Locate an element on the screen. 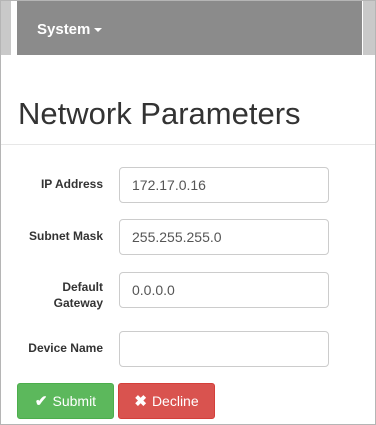 This screenshot has height=425, width=376. default-gateway-label-line1: Default is located at coordinates (82, 287).